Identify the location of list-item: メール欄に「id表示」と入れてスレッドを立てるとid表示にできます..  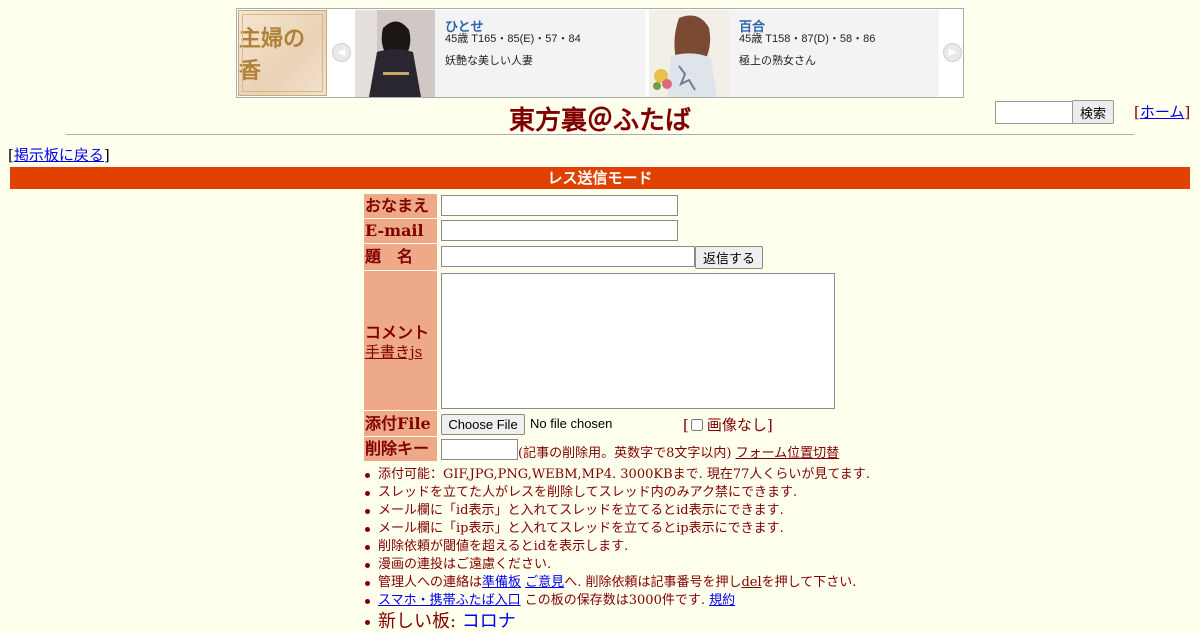
(617, 511).